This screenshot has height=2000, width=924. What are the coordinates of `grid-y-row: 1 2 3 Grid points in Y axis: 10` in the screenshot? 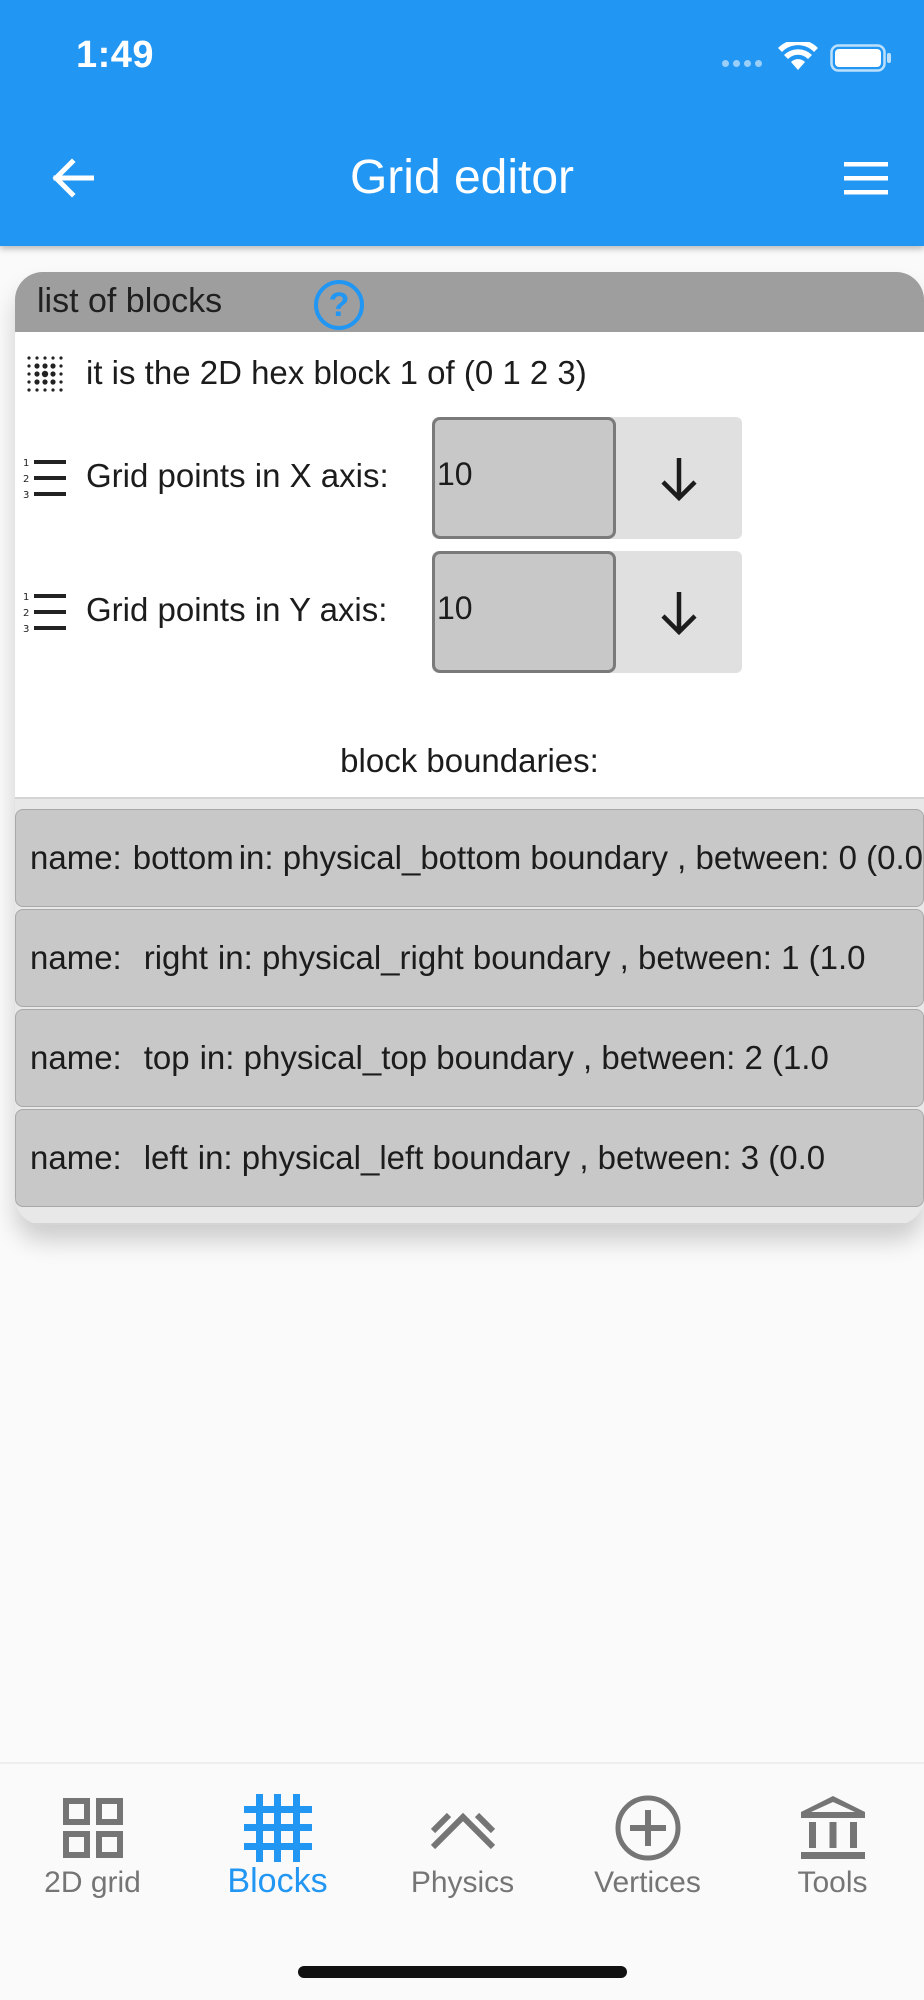 It's located at (469, 612).